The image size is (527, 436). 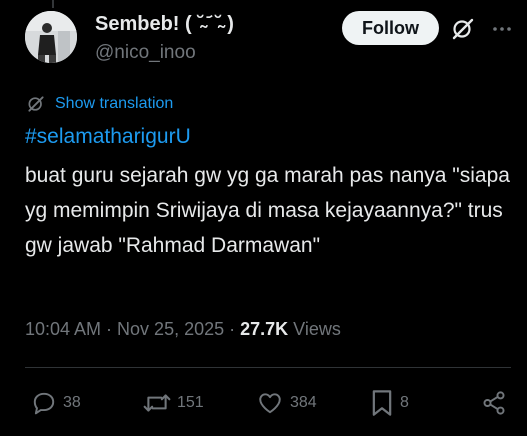 I want to click on reply-button: 38, so click(x=56, y=403).